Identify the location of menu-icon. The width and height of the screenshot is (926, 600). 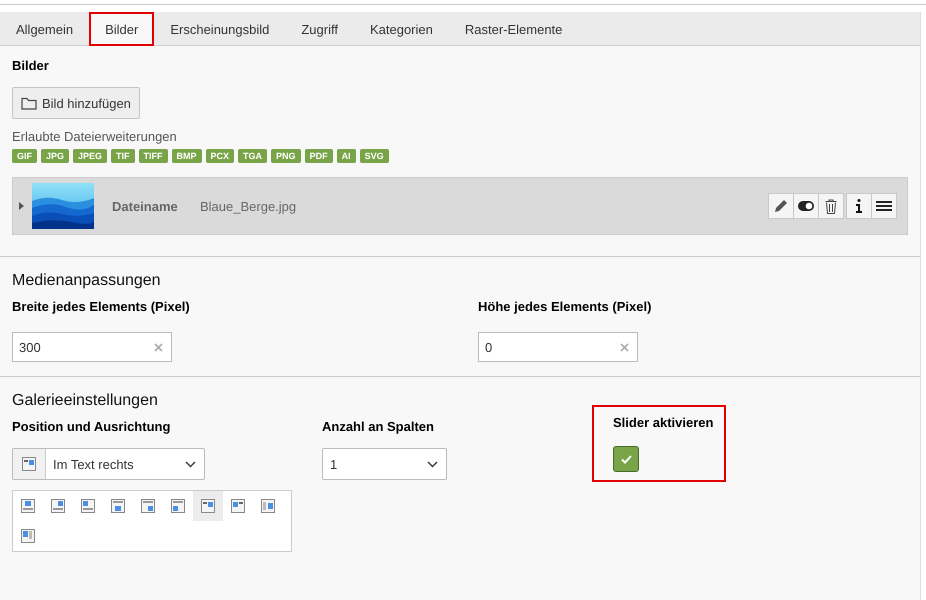
(884, 206).